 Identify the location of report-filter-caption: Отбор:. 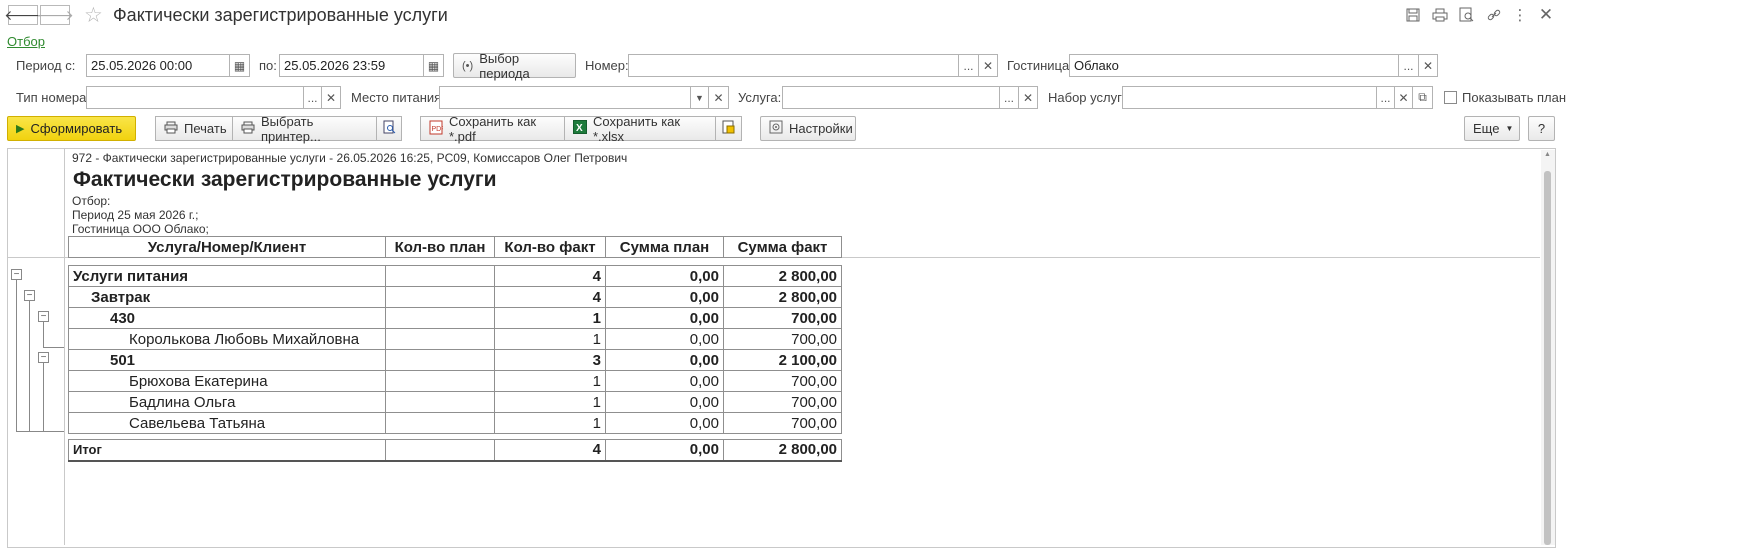
(91, 201).